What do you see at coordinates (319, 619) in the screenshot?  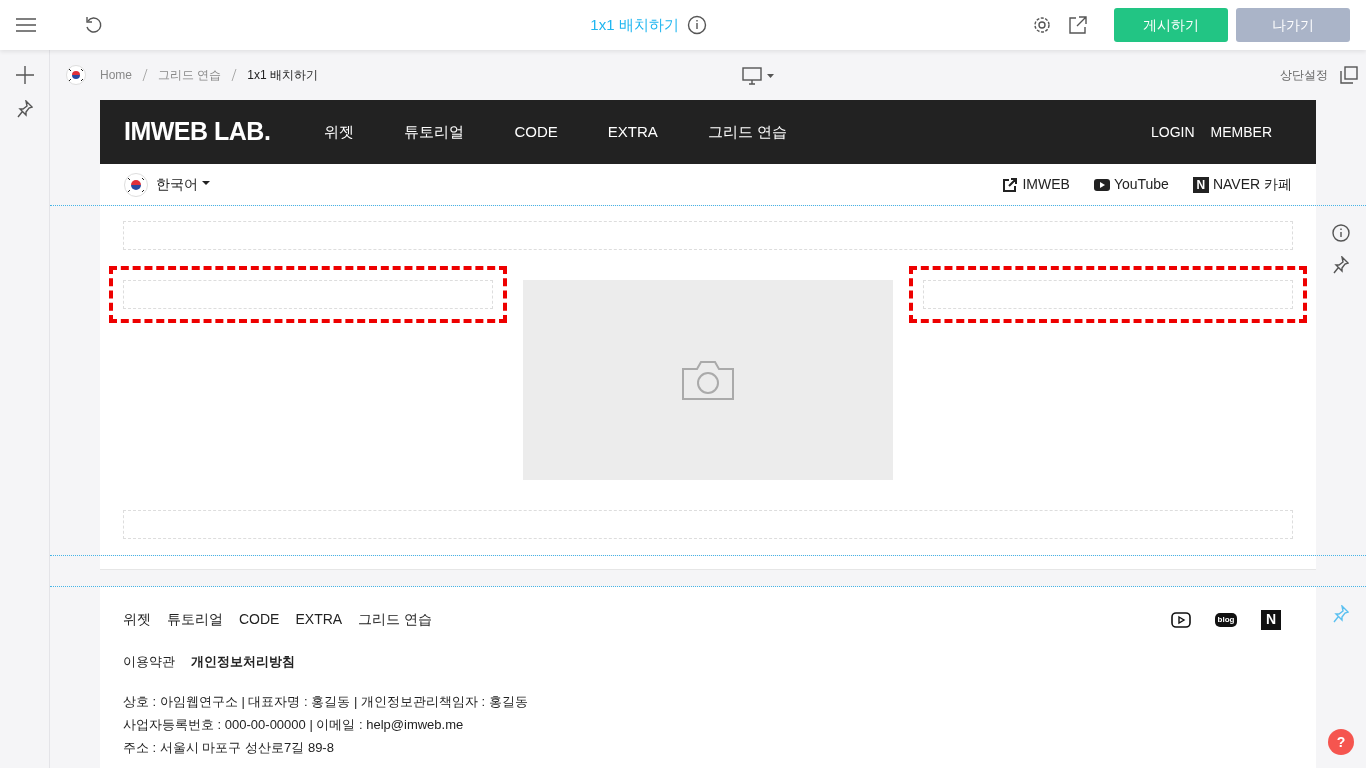 I see `footer-menu-item: EXTRA` at bounding box center [319, 619].